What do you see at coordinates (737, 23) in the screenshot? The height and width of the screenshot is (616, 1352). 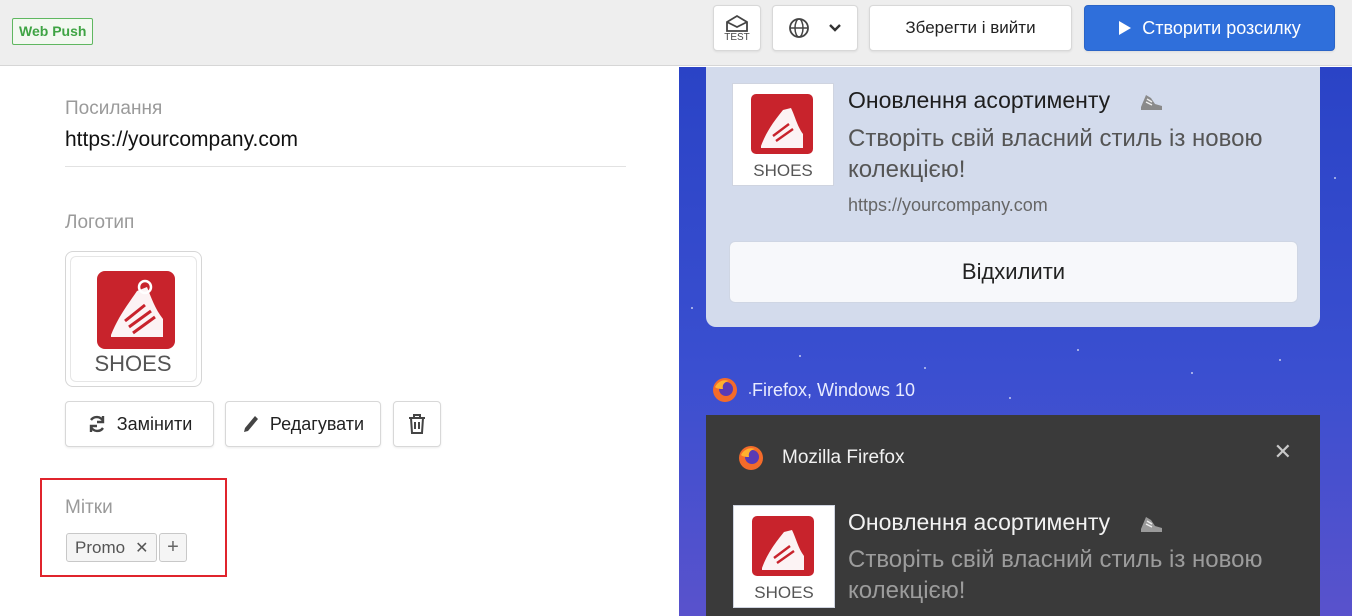 I see `envelope-open-icon` at bounding box center [737, 23].